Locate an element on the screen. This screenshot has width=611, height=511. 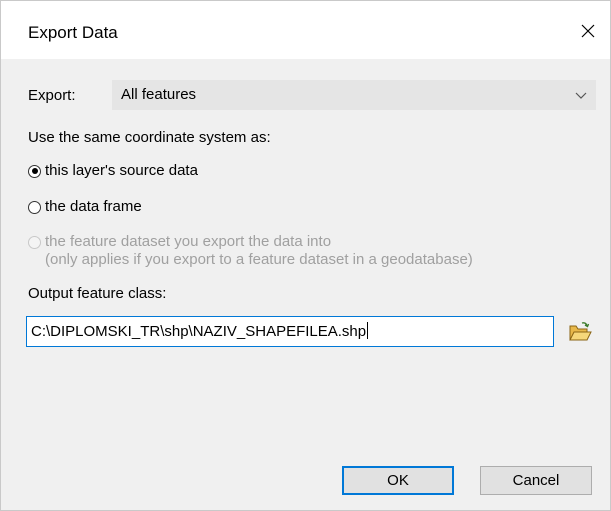
cancel-button: Cancel is located at coordinates (536, 480).